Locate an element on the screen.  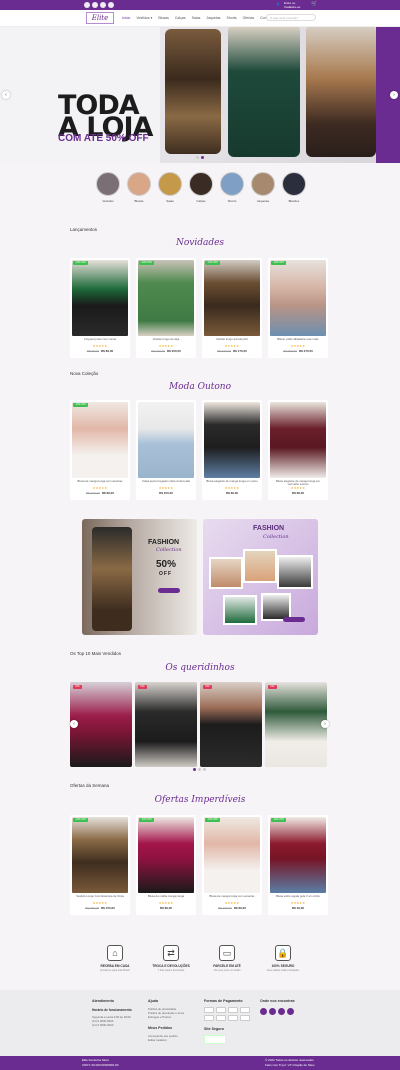
hipercard-icon is located at coordinates (209, 1018).